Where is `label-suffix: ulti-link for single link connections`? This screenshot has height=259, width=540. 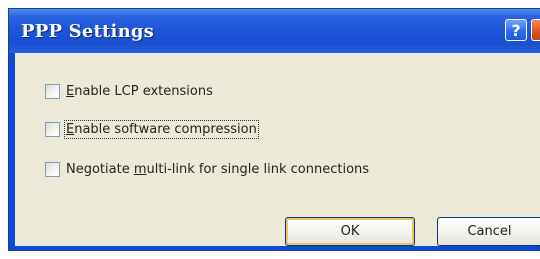 label-suffix: ulti-link for single link connections is located at coordinates (258, 169).